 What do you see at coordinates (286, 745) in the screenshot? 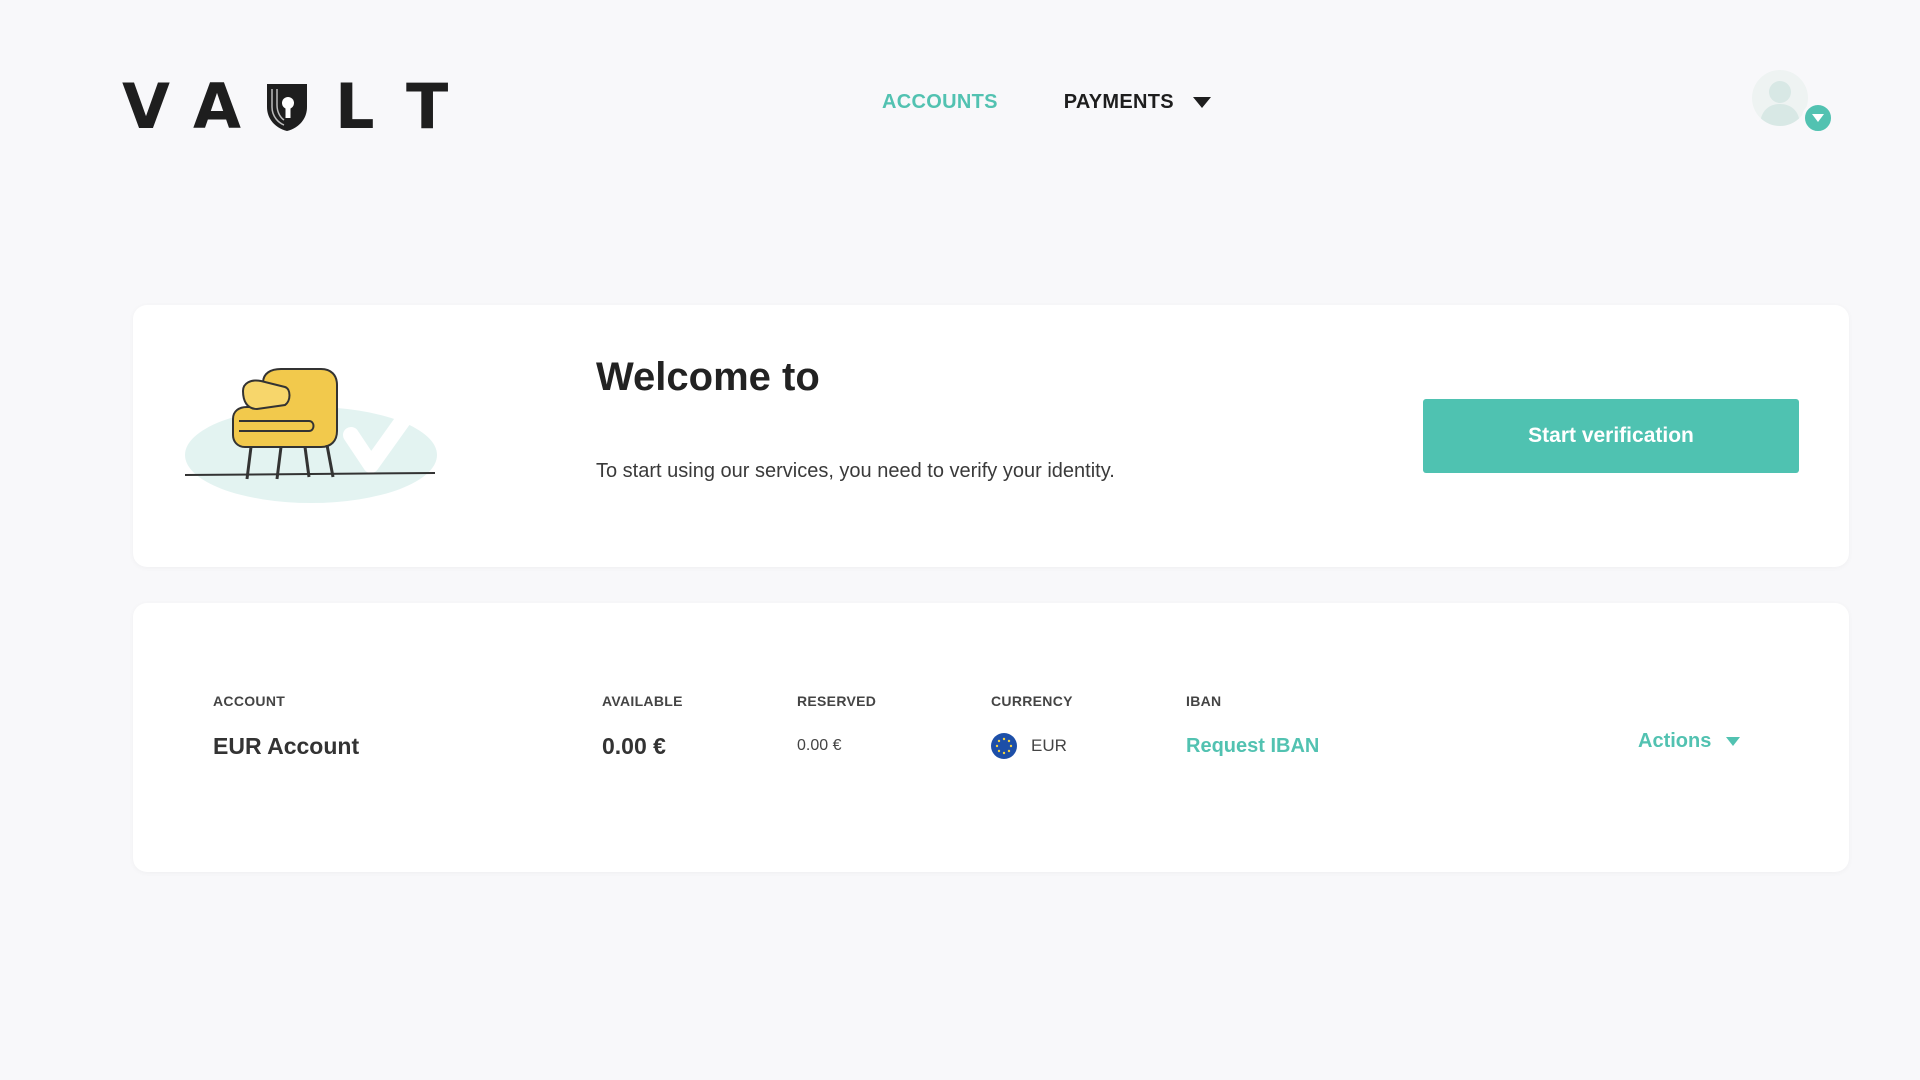
I see `account-name: EUR Account` at bounding box center [286, 745].